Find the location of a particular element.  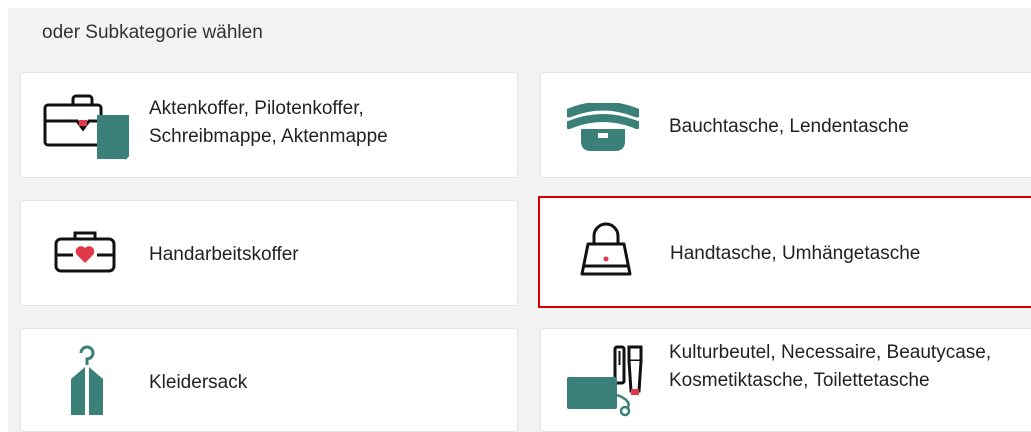

toiletry-bag-icon is located at coordinates (605, 384).